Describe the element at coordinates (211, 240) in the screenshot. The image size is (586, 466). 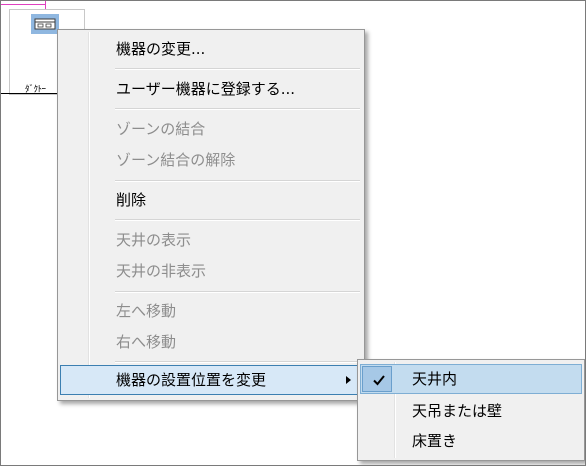
I see `menu-item-show-ceiling: 天井の表示` at that location.